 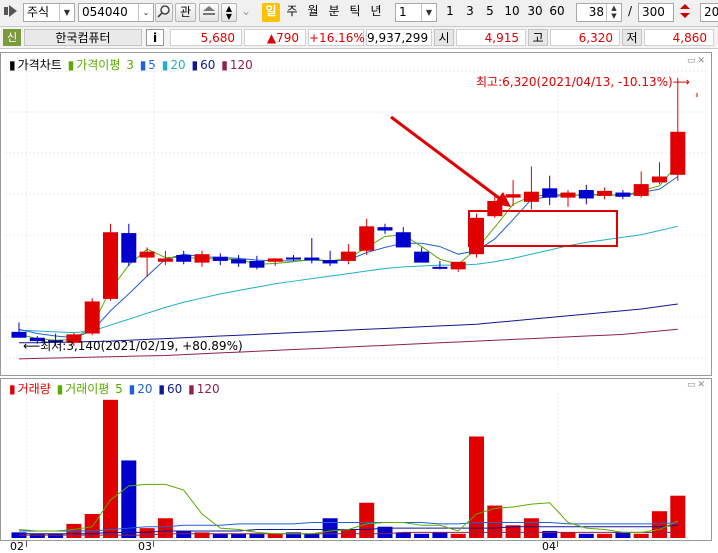 I want to click on stock-info-button, so click(x=209, y=12).